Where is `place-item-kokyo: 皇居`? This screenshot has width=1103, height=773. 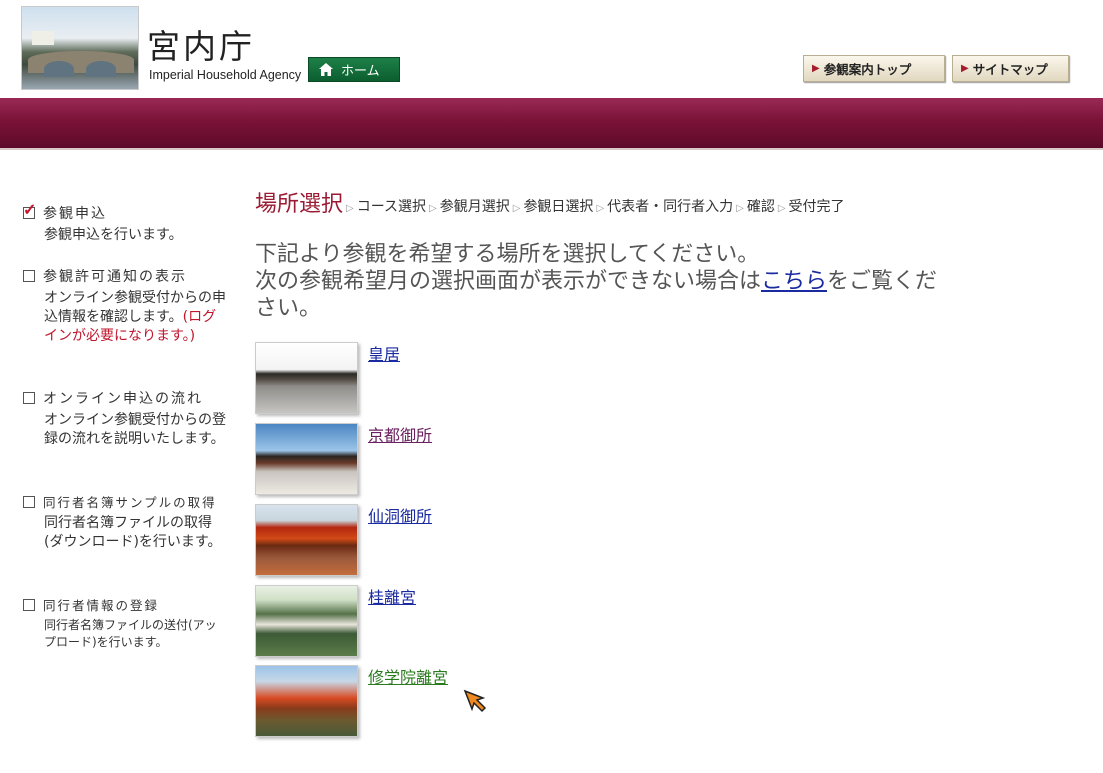 place-item-kokyo: 皇居 is located at coordinates (327, 378).